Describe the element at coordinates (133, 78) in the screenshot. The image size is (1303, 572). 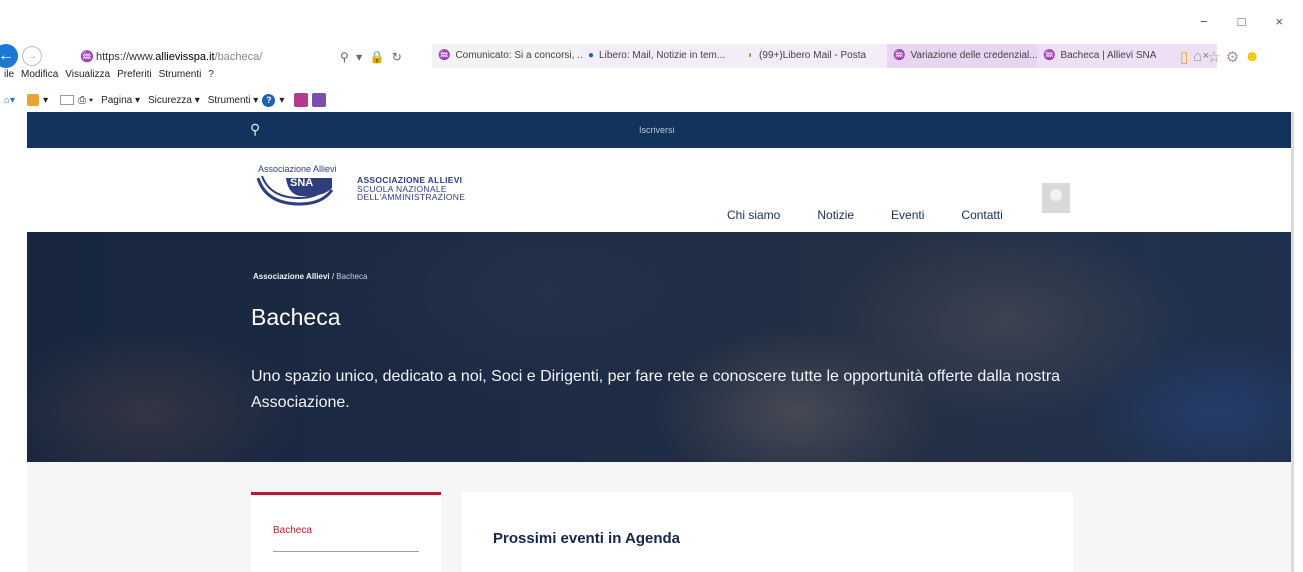
I see `menu-preferiti: Preferiti` at that location.